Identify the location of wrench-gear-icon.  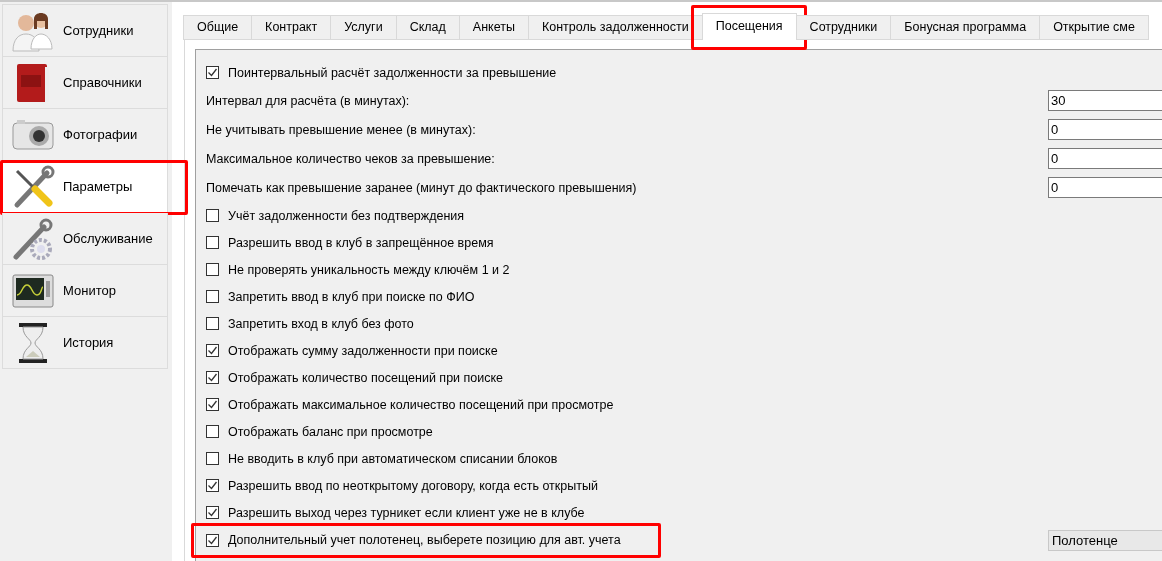
(33, 238).